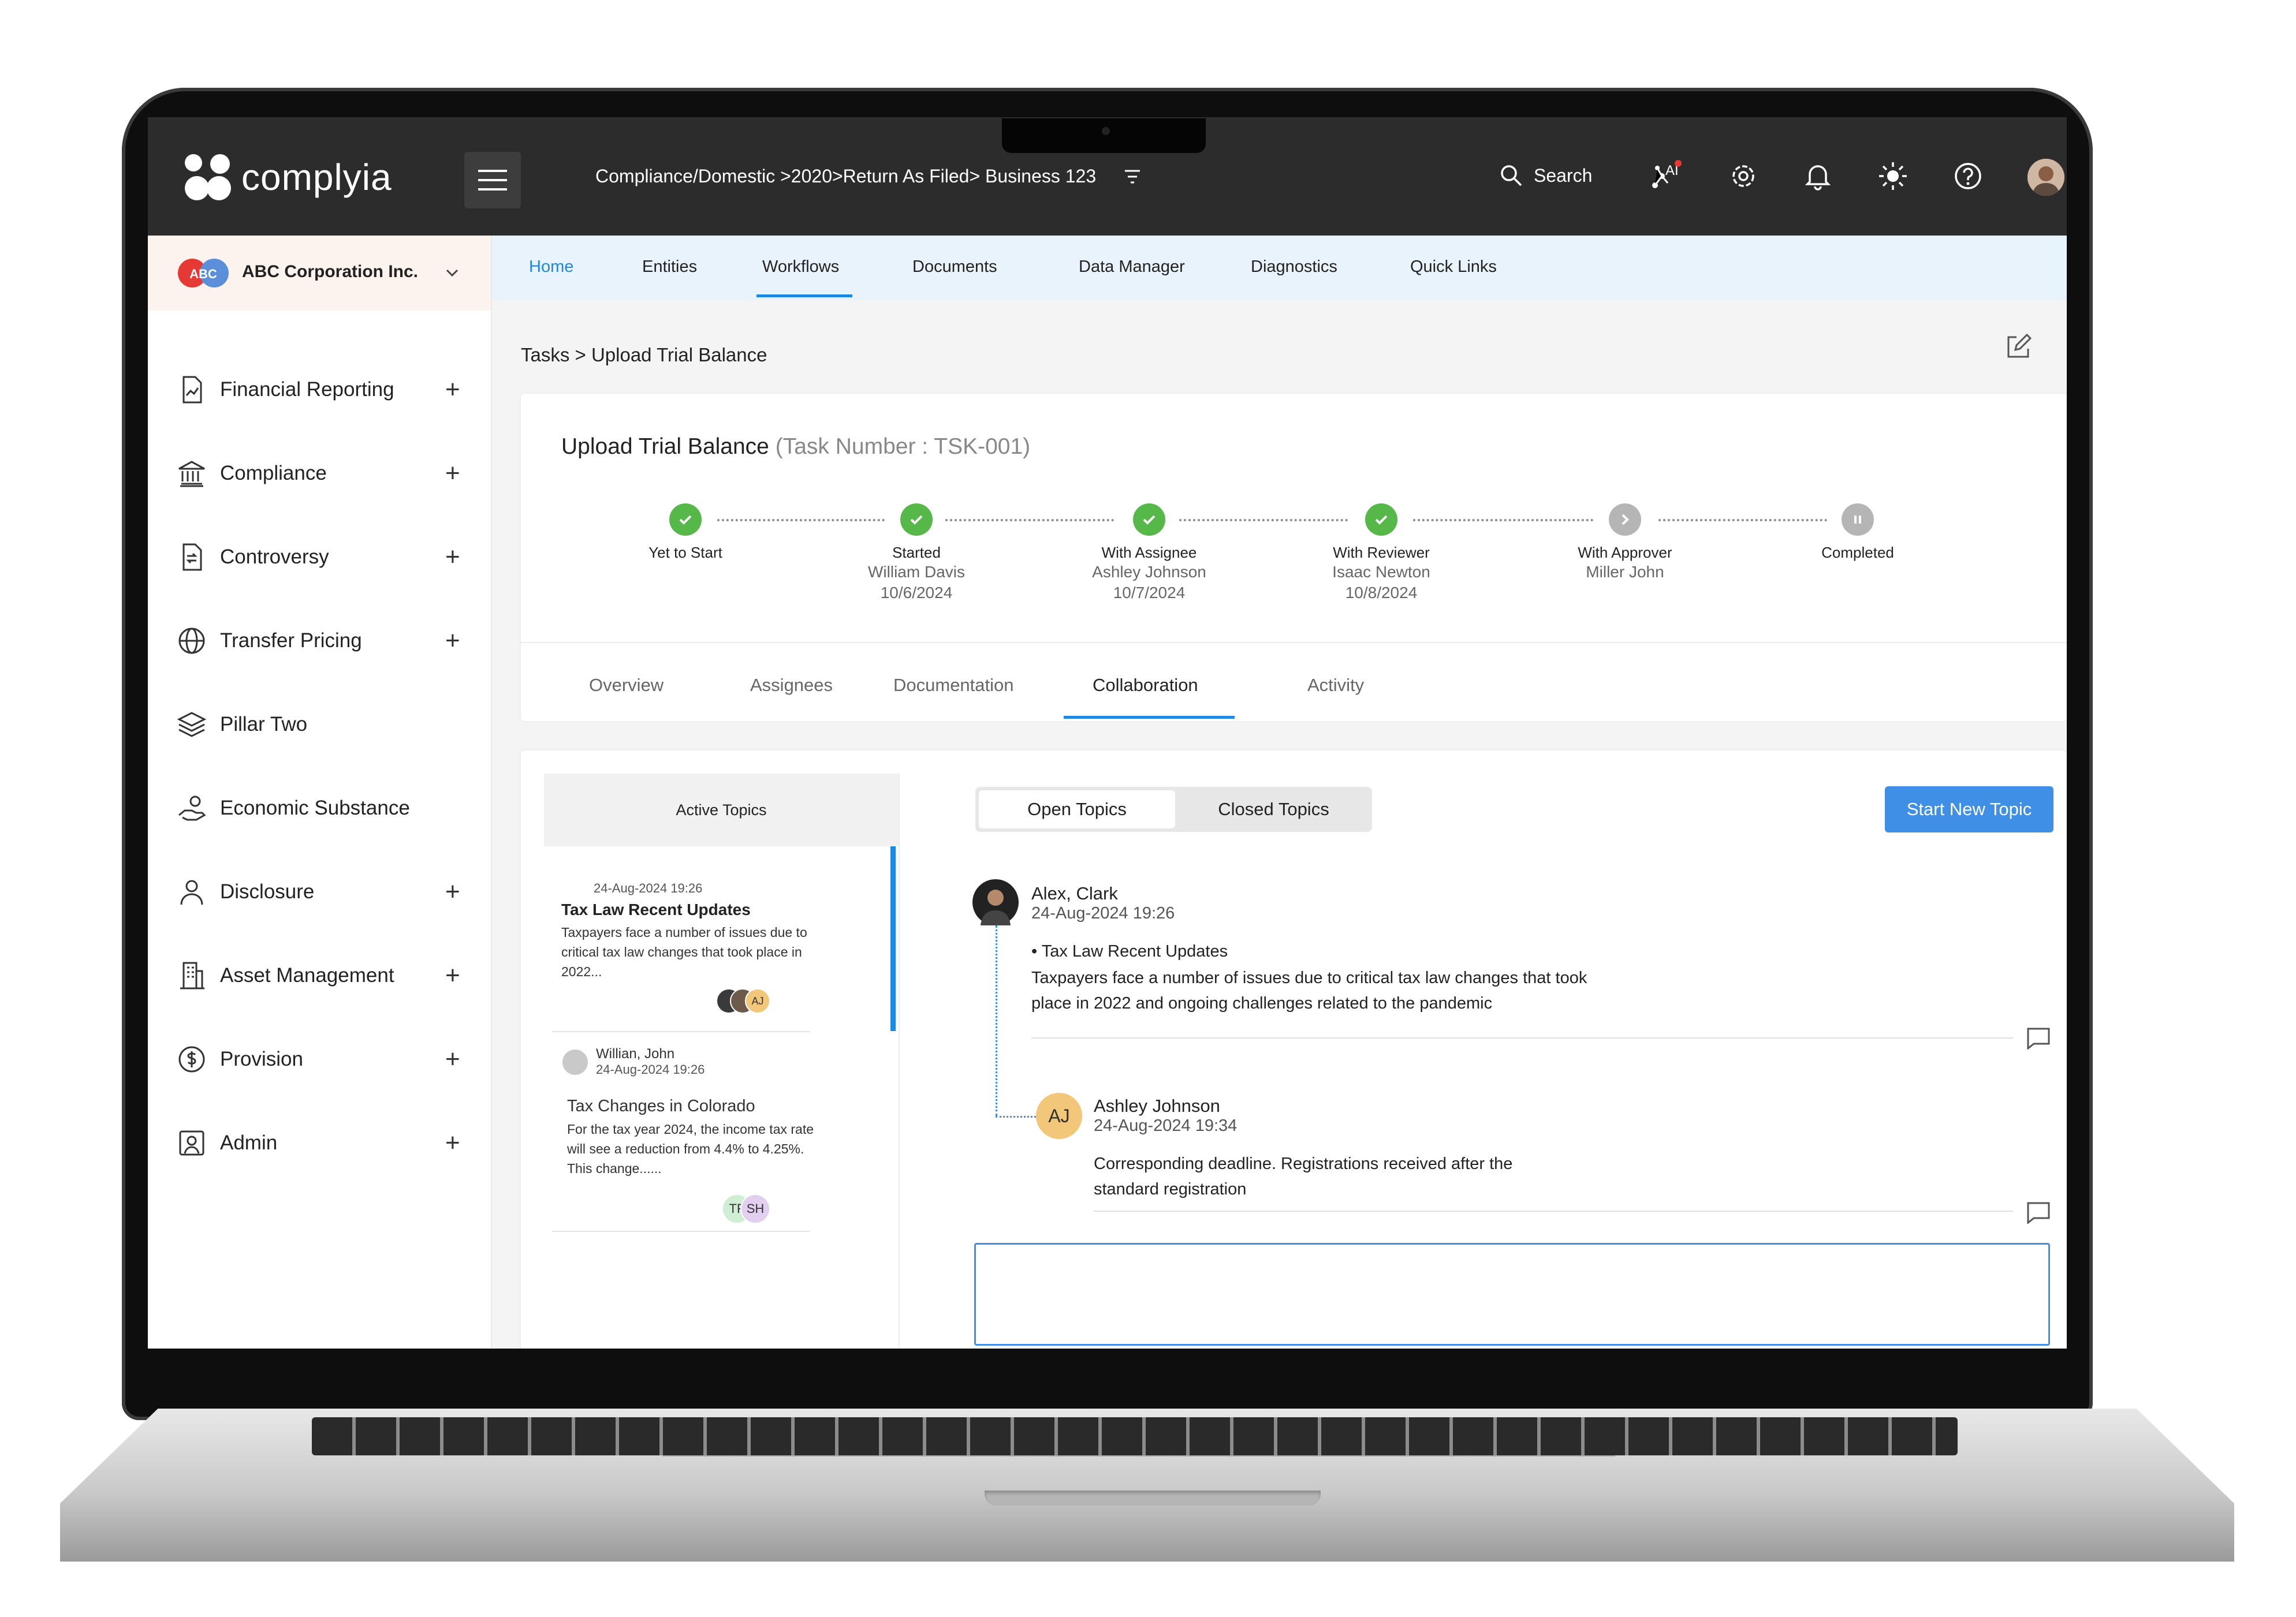 The height and width of the screenshot is (1617, 2296). I want to click on task-name: Upload Trial Balance, so click(665, 447).